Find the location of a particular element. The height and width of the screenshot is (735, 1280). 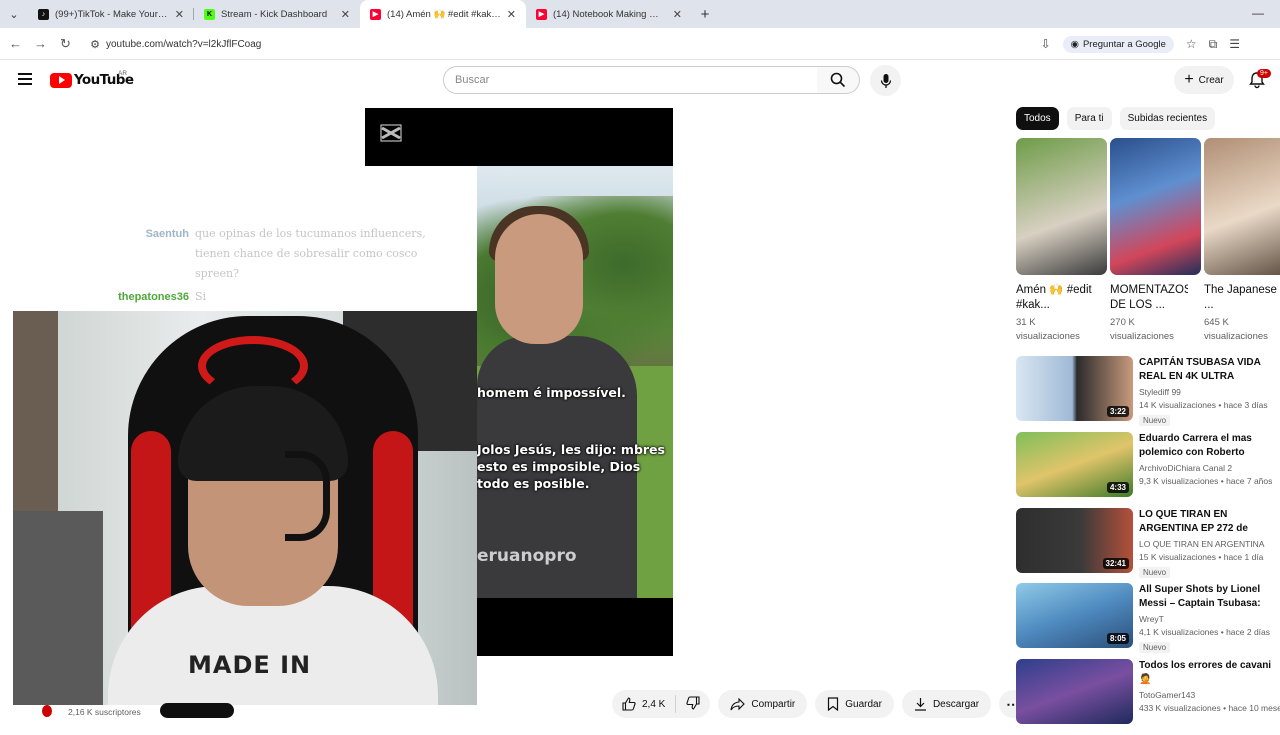

chip-subidas-recientes: Subidas recientes is located at coordinates (1167, 118).